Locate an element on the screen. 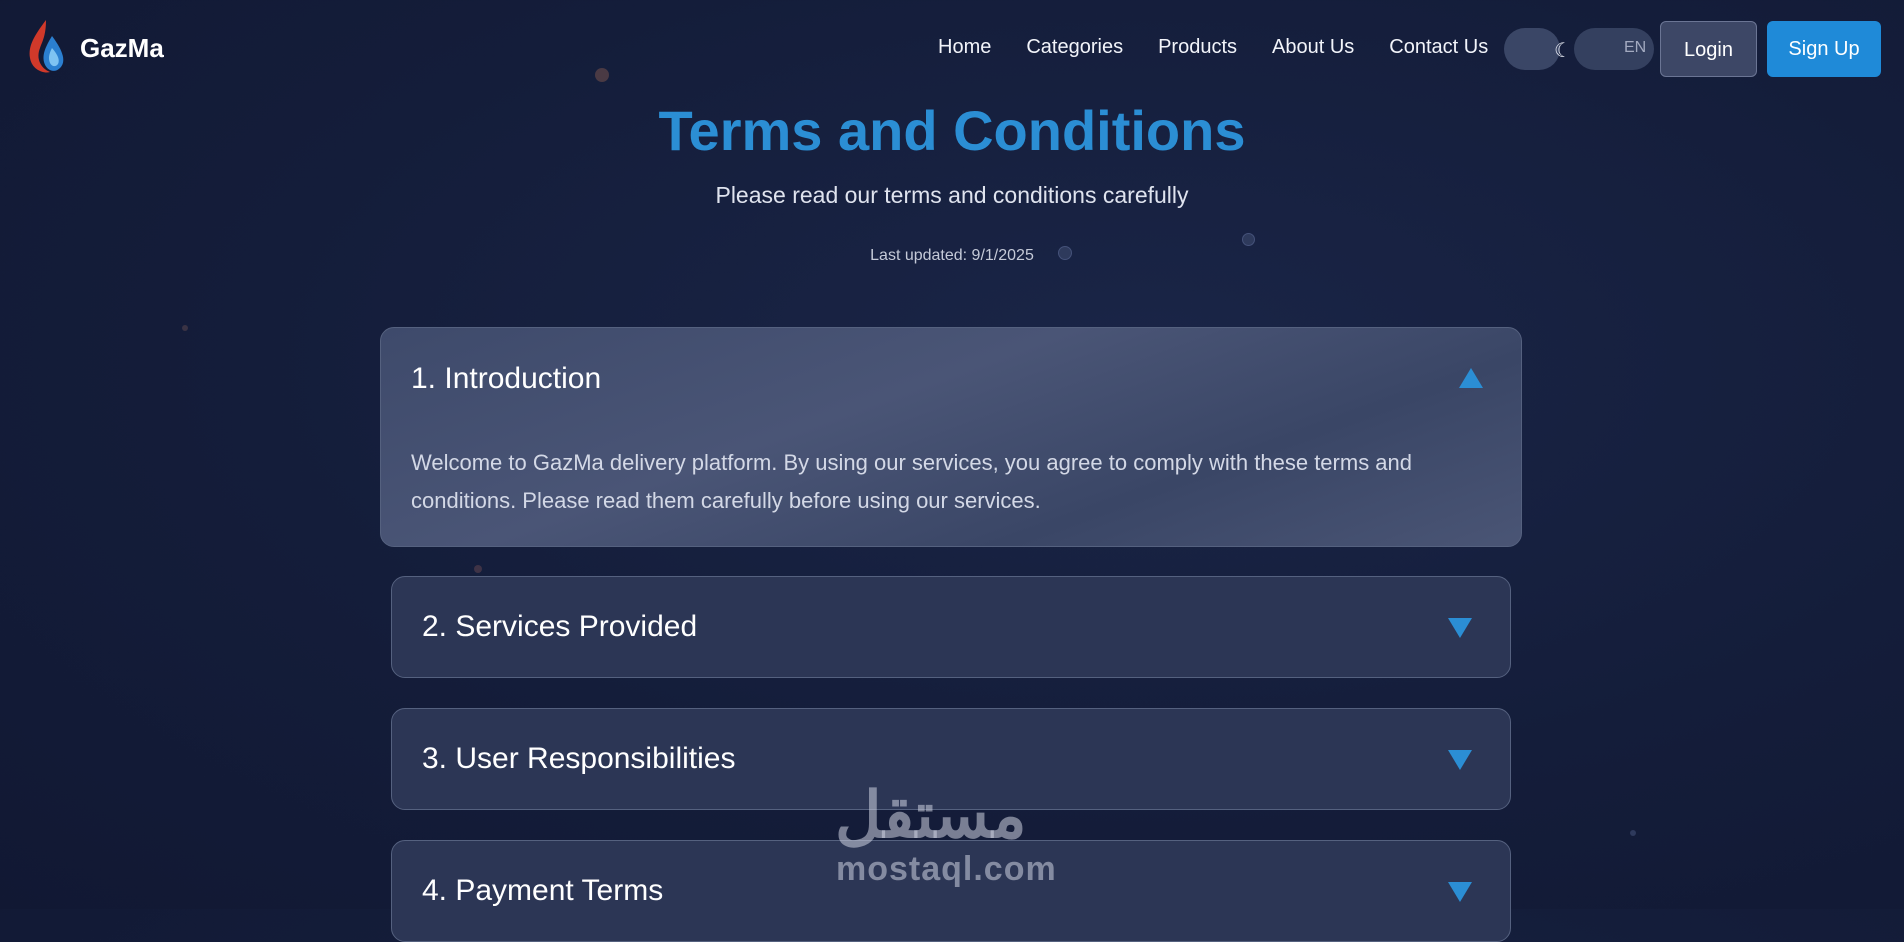 This screenshot has width=1904, height=942. section-title: 4. Payment Terms is located at coordinates (542, 891).